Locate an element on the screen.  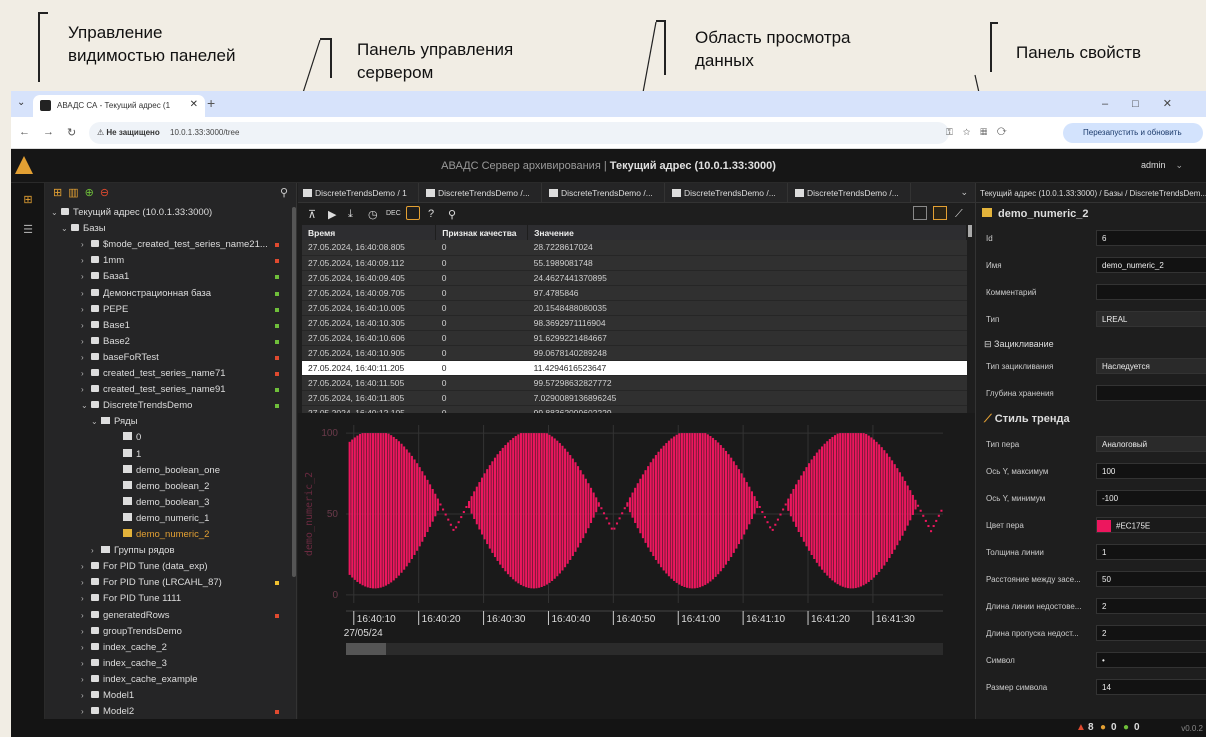
forward-icon: → is located at coordinates (48, 132).